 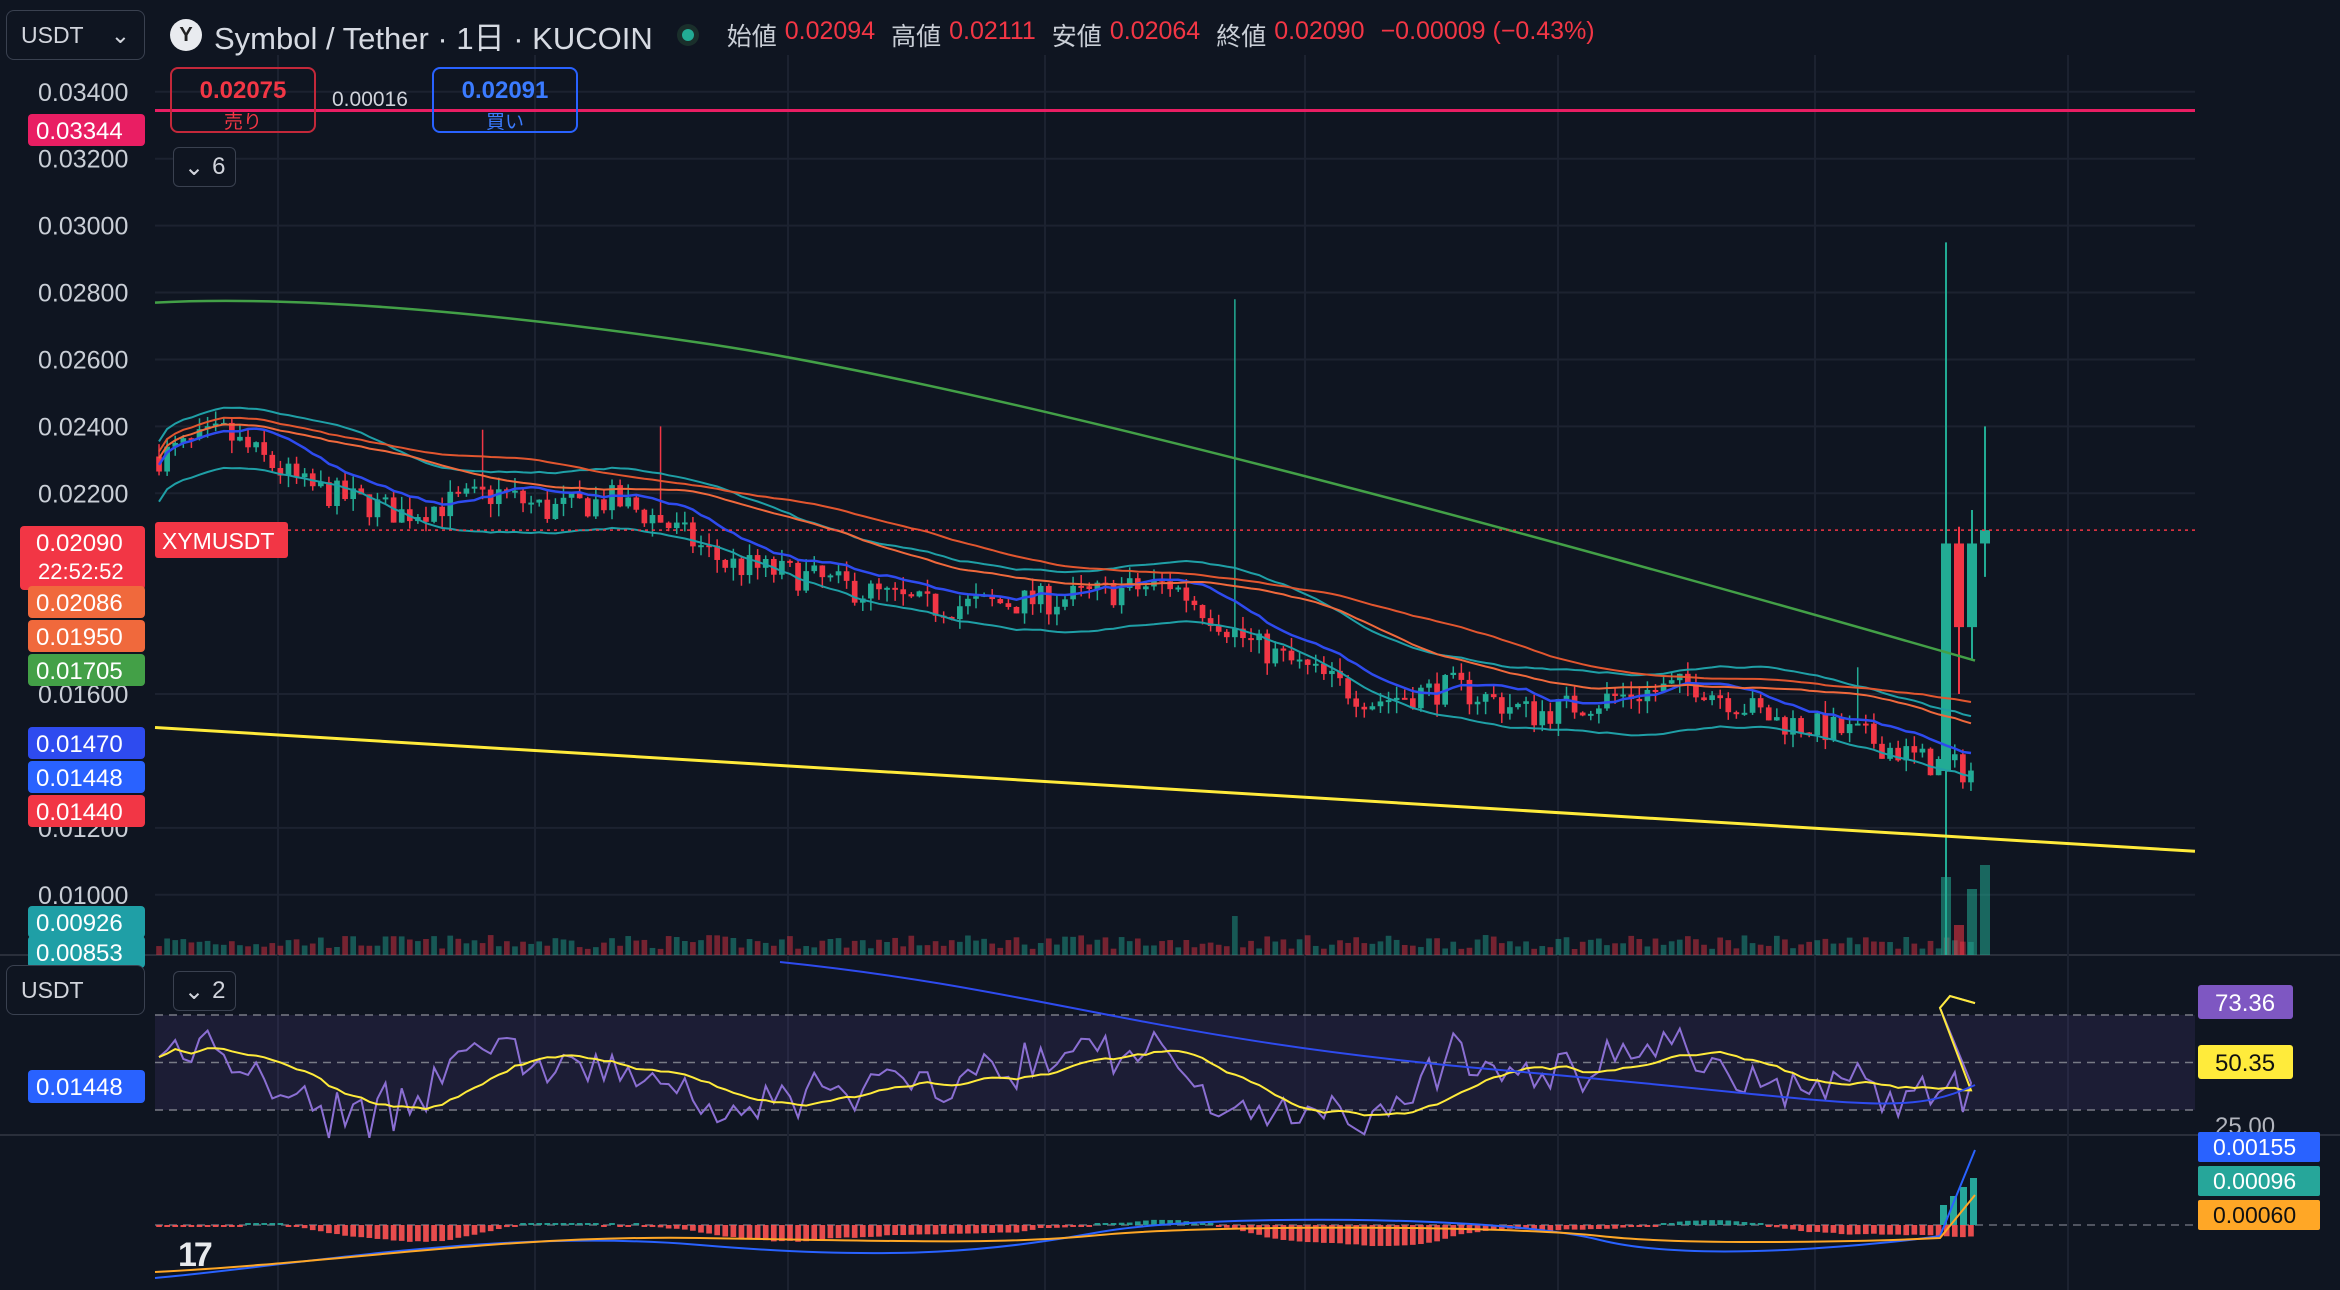 What do you see at coordinates (433, 35) in the screenshot?
I see `symbol-title: Symbol / Tether · 1日 · KUCOIN` at bounding box center [433, 35].